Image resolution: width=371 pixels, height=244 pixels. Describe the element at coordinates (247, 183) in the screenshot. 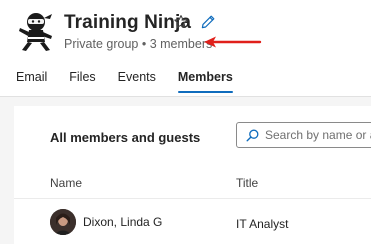

I see `column-header-title: Title` at that location.